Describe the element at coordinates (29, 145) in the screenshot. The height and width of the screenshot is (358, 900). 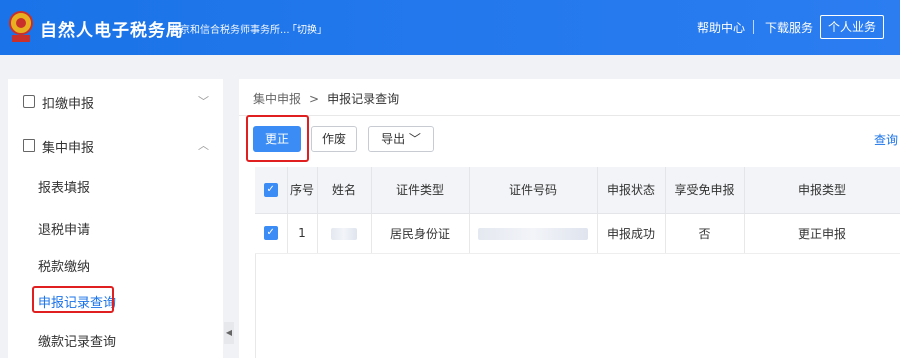
I see `document-icon` at that location.